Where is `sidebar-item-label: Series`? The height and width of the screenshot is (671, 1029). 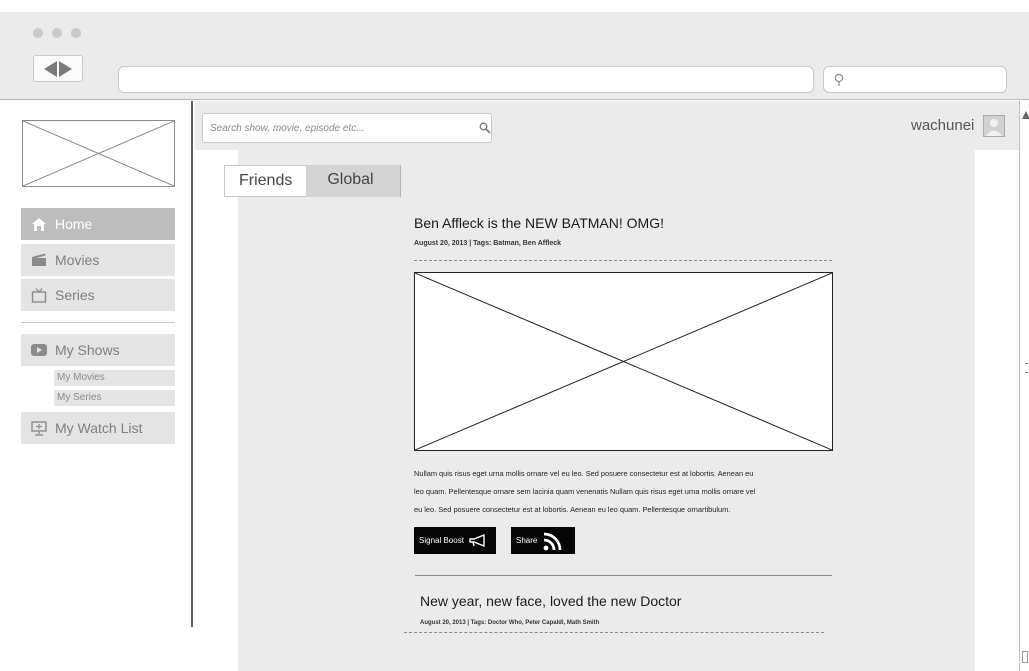 sidebar-item-label: Series is located at coordinates (75, 295).